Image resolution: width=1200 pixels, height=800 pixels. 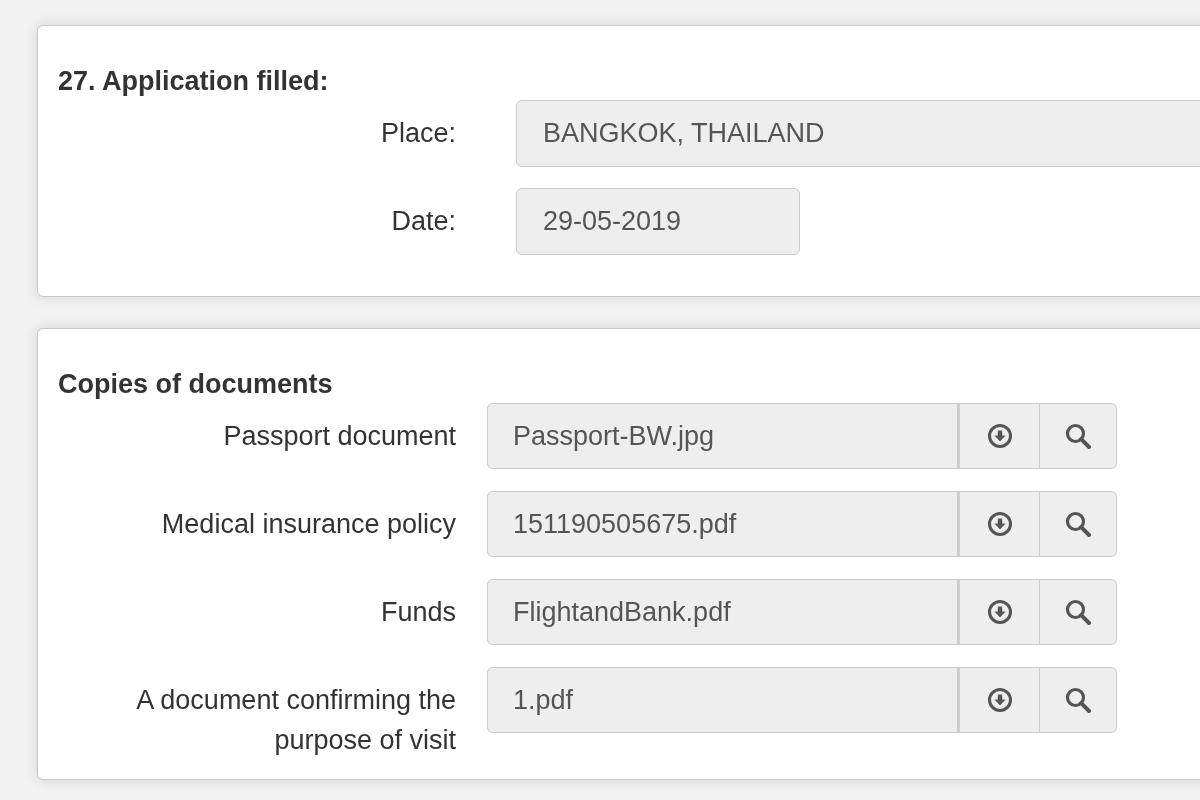 What do you see at coordinates (723, 700) in the screenshot?
I see `file-field: 1.pdf` at bounding box center [723, 700].